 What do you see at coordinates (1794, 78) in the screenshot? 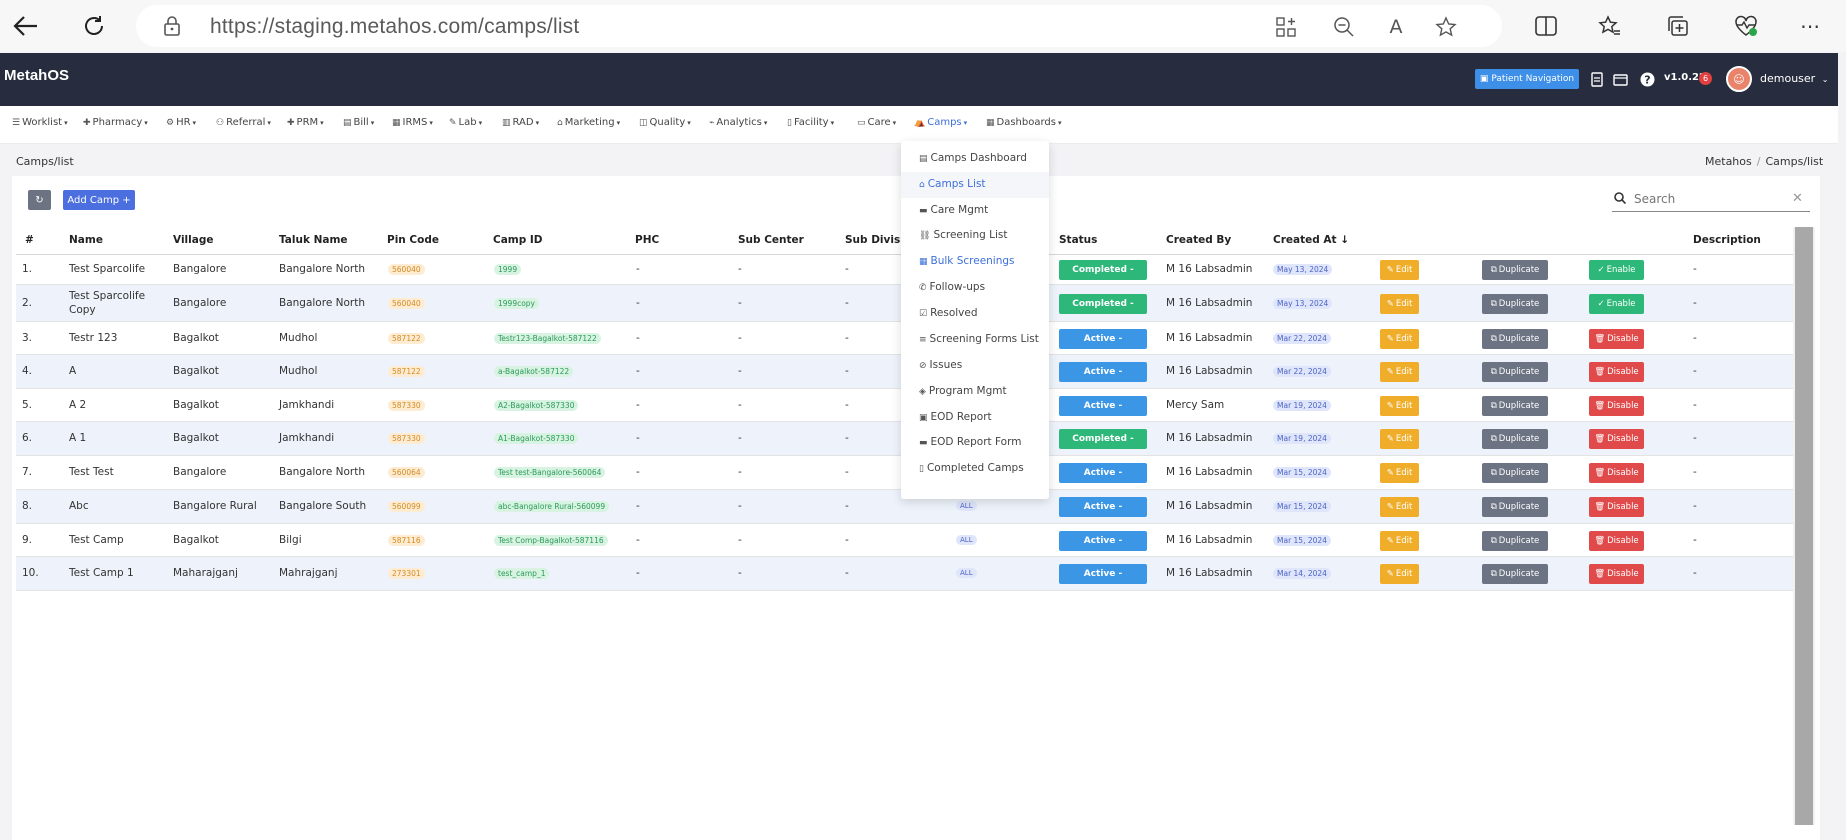
I see `user-menu: demouser ⌄` at bounding box center [1794, 78].